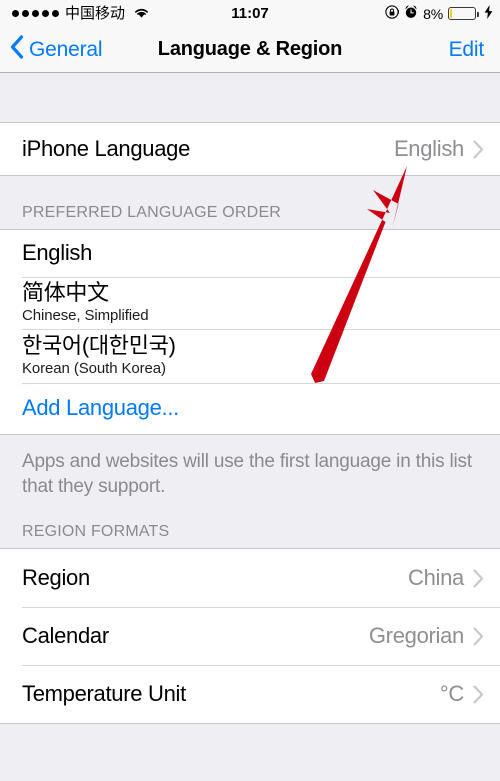 The image size is (500, 781). What do you see at coordinates (436, 577) in the screenshot?
I see `cell-region-value: China` at bounding box center [436, 577].